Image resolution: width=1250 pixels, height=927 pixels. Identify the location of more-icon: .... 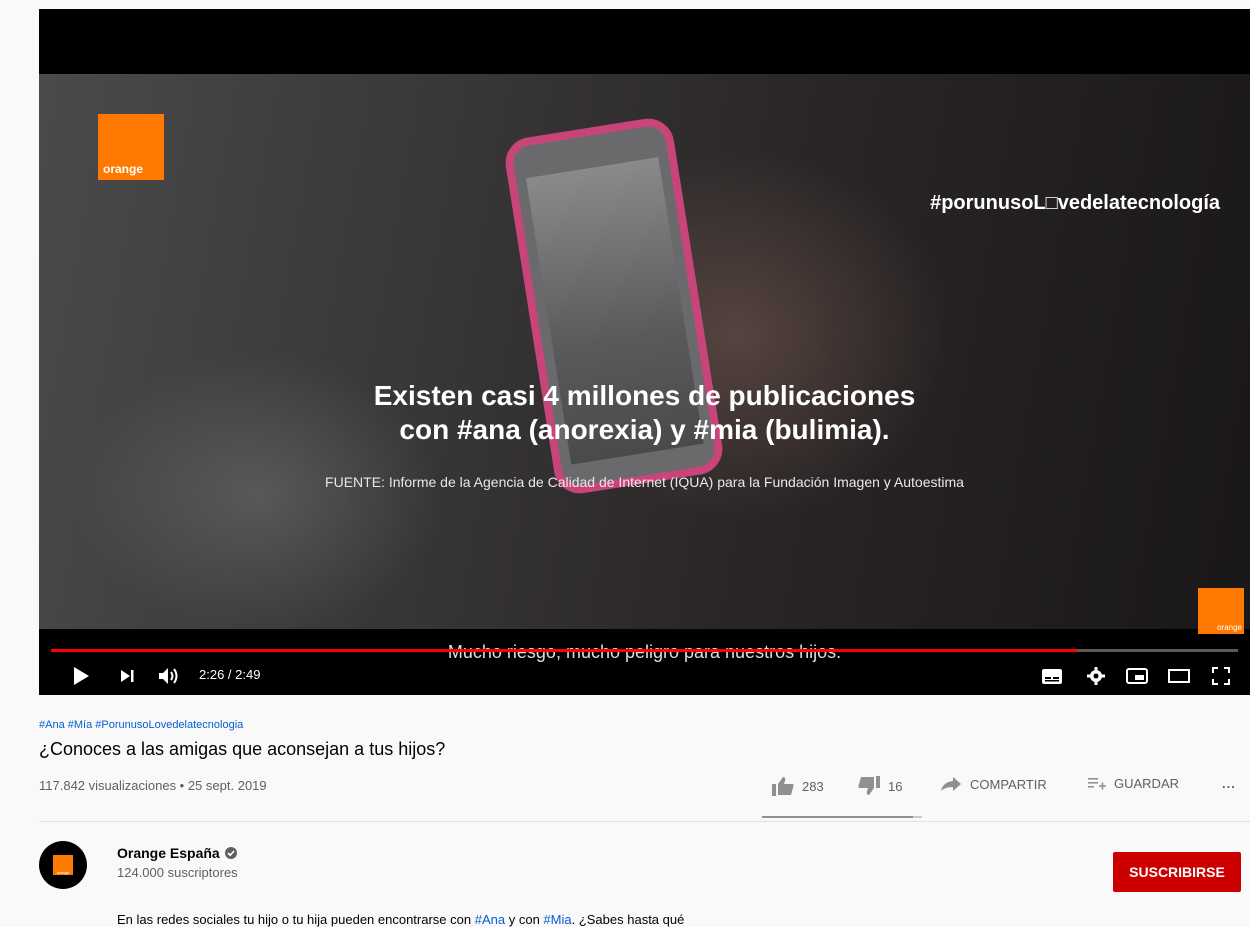
(1229, 783).